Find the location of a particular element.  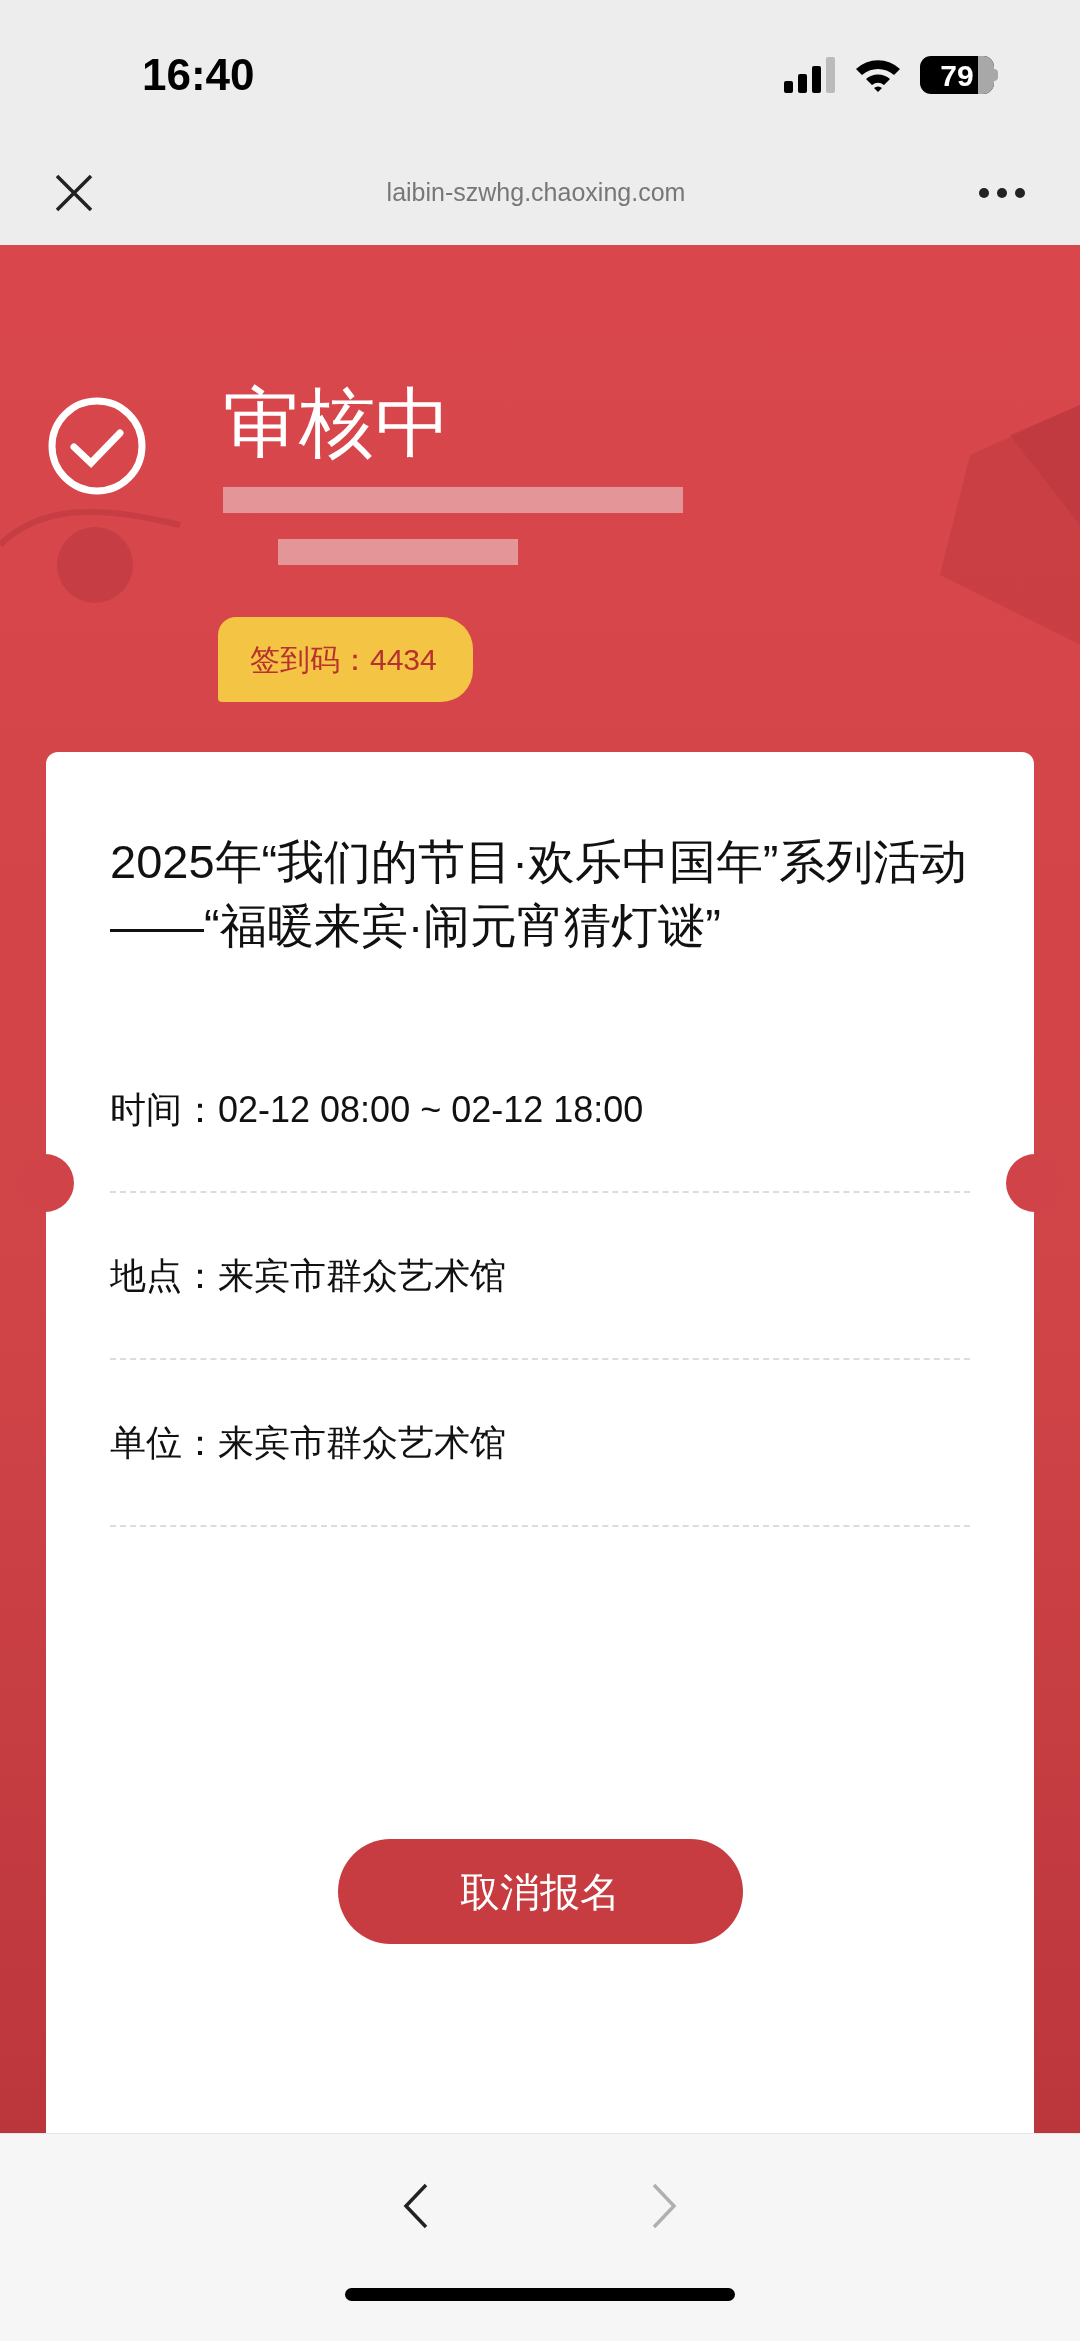

close-icon is located at coordinates (74, 192).